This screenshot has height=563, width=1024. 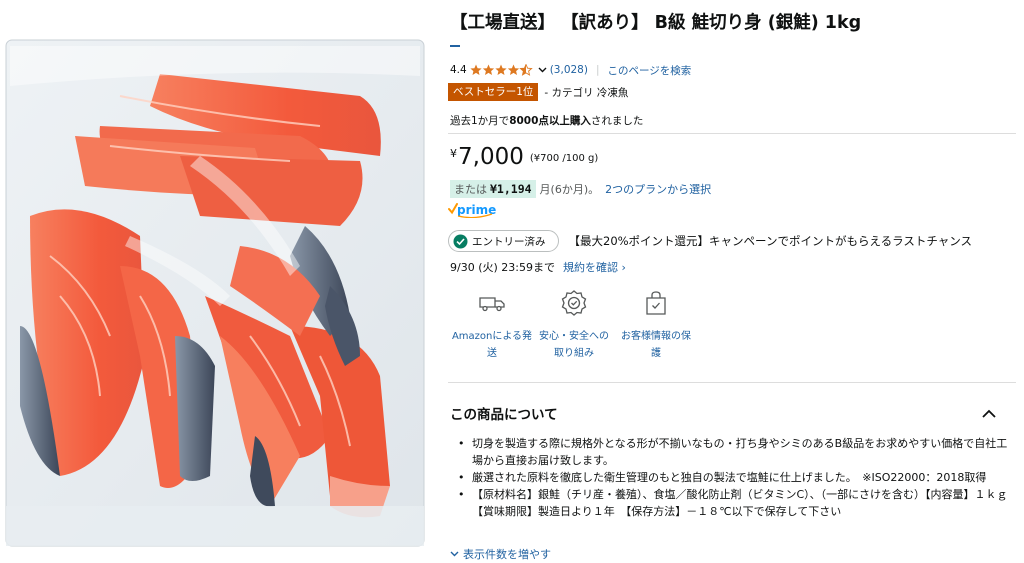 I want to click on bought-prefix: 過去1か月で, so click(x=480, y=121).